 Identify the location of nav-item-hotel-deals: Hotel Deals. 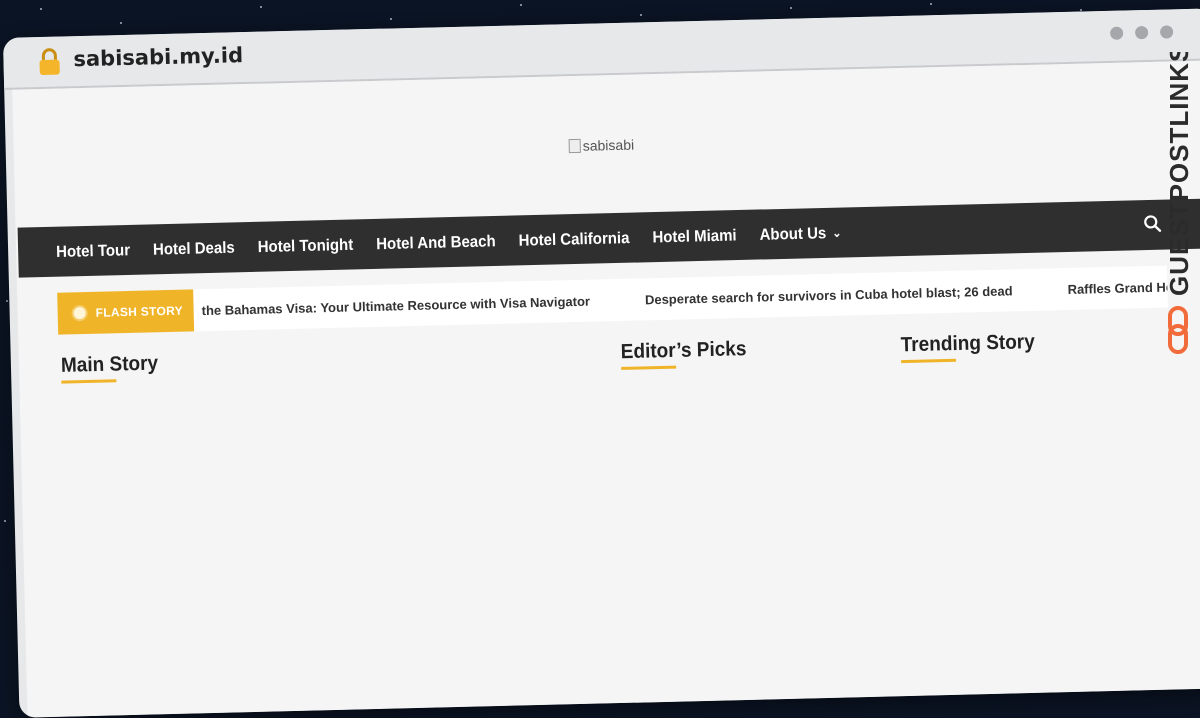
(194, 248).